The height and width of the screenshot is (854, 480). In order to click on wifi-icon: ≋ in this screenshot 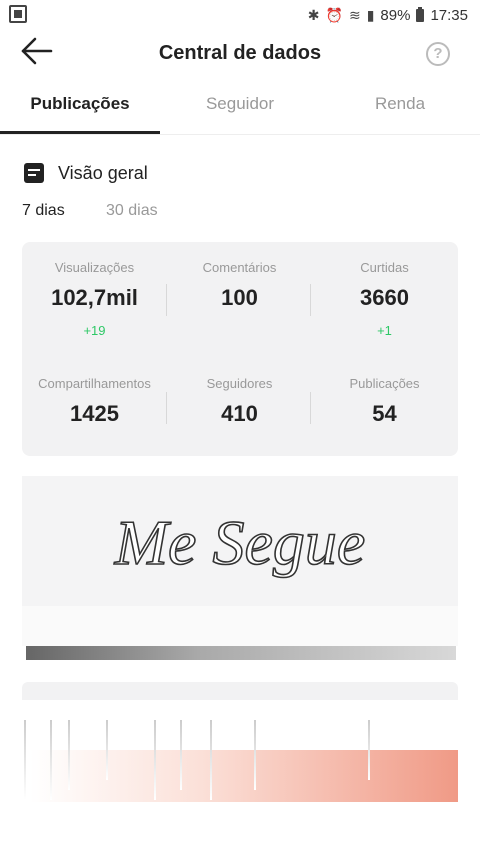, I will do `click(354, 14)`.